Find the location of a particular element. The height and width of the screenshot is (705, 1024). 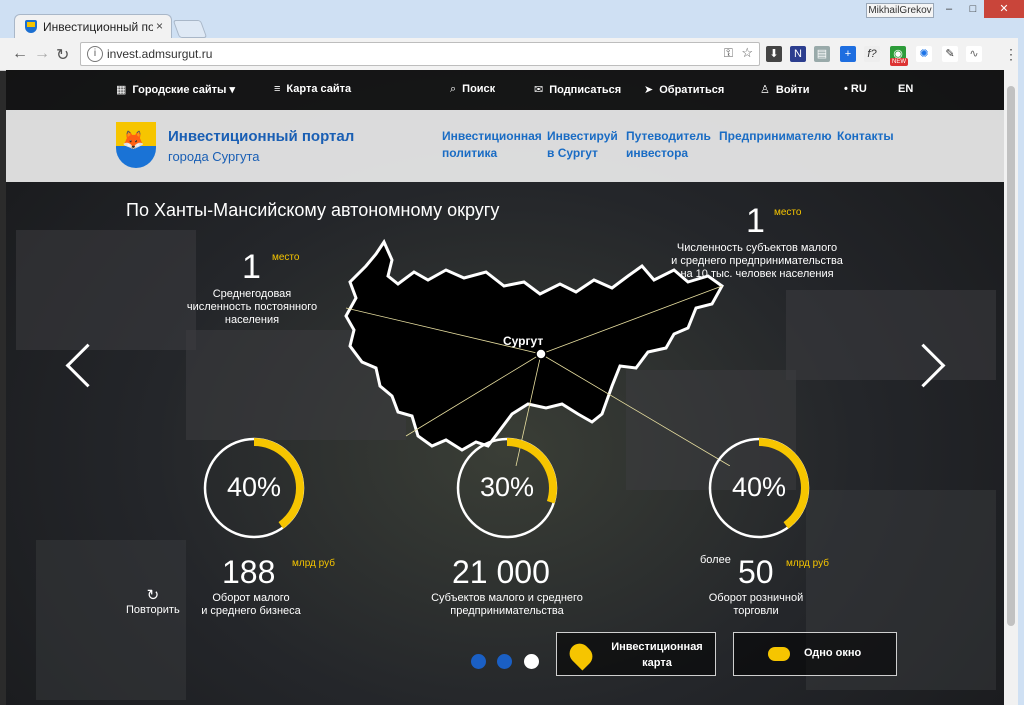

prev-slide-arrow-icon is located at coordinates (87, 365).